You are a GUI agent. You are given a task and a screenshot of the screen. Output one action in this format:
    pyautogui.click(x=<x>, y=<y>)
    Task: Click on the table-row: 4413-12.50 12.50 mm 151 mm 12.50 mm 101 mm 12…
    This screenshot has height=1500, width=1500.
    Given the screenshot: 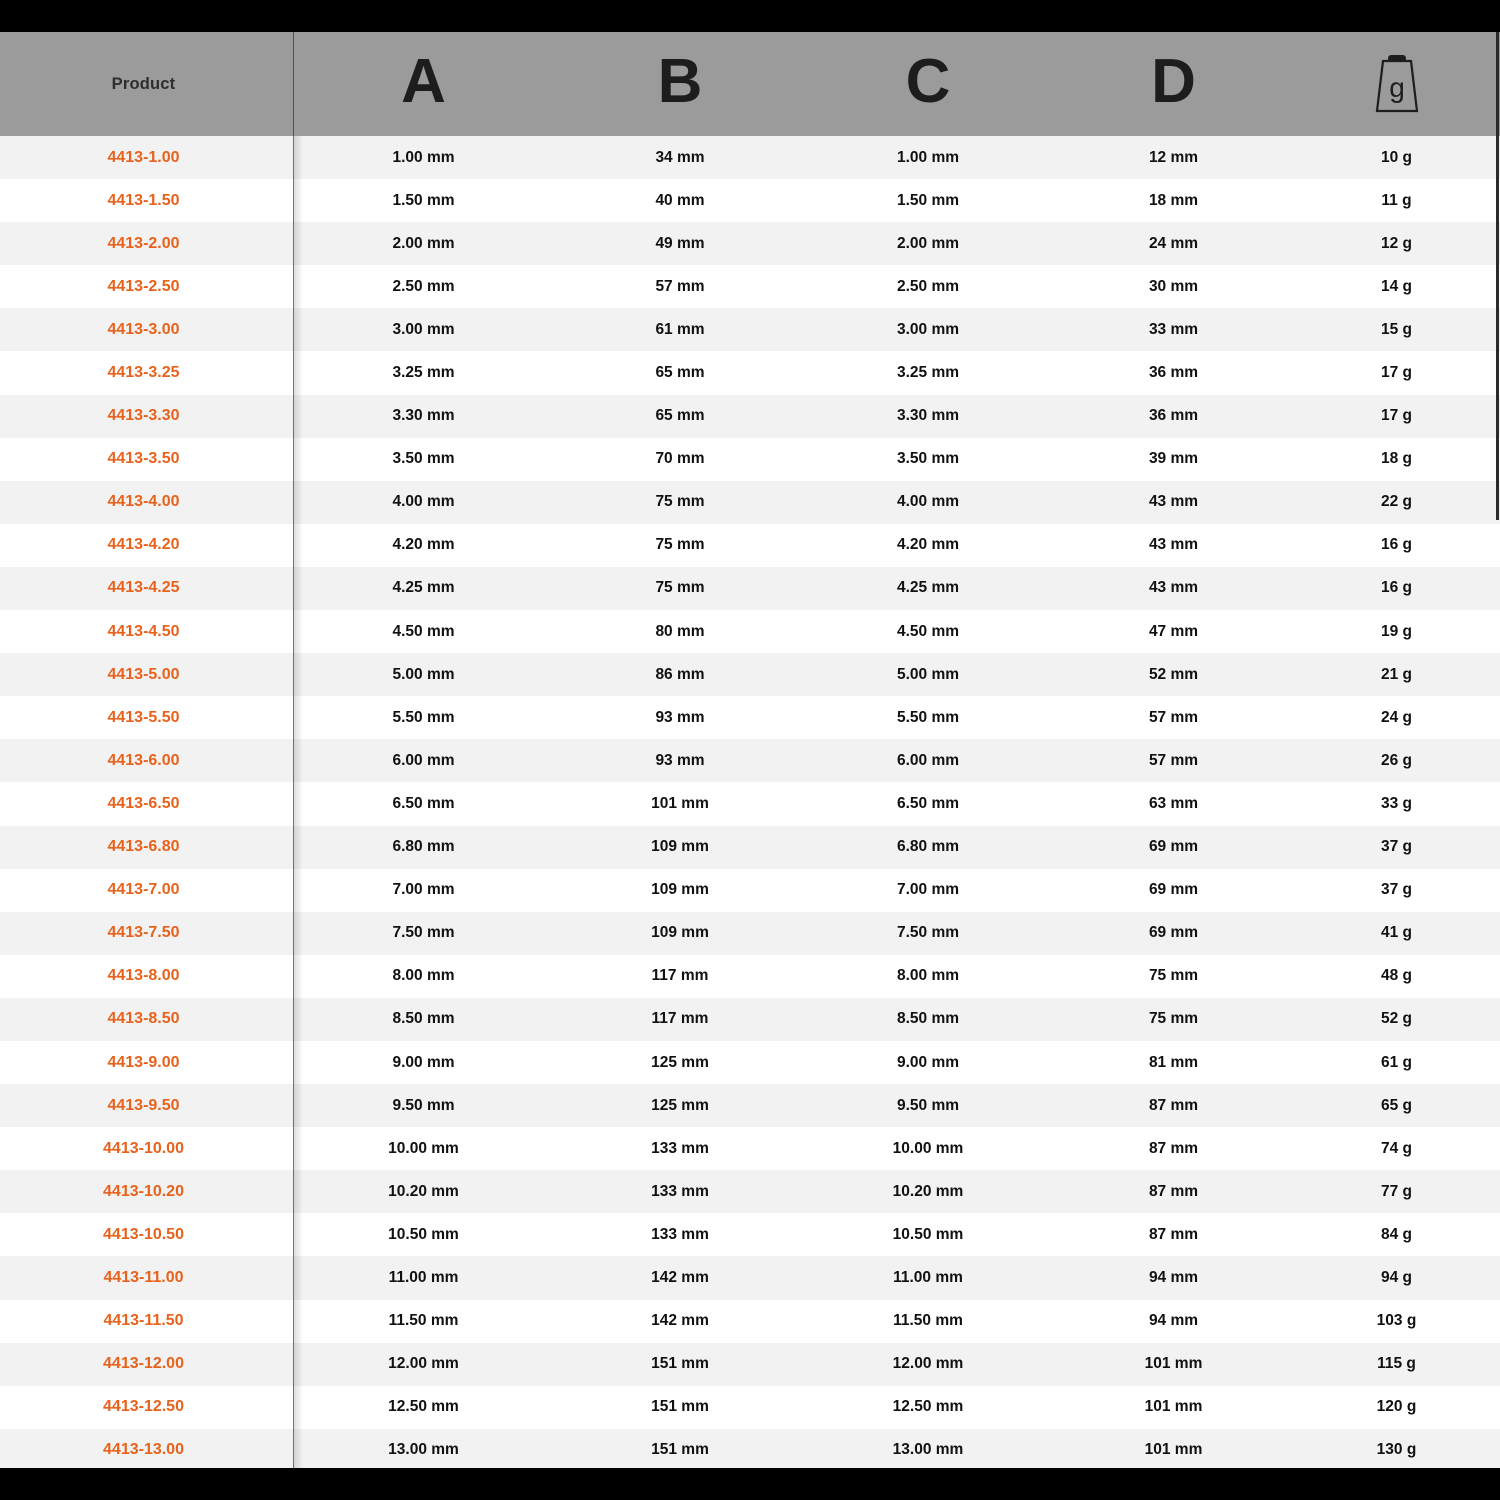 What is the action you would take?
    pyautogui.click(x=750, y=1407)
    